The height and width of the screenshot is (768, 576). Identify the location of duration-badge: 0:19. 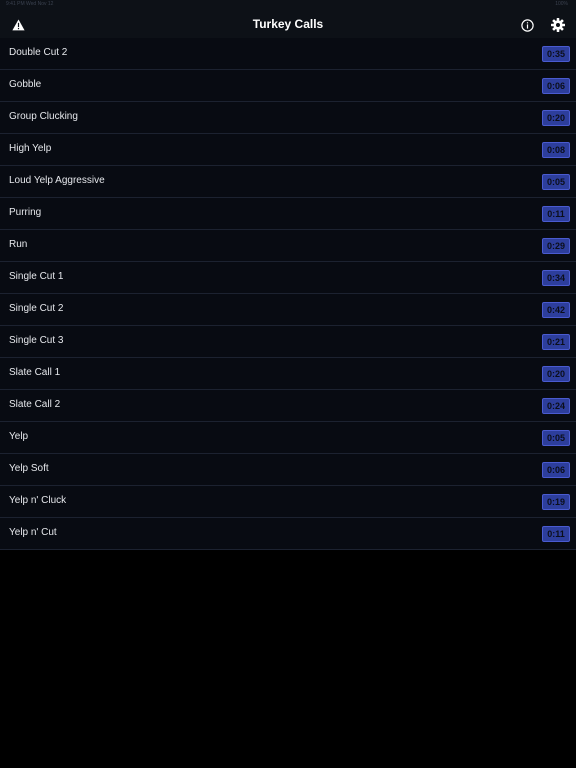
(556, 502).